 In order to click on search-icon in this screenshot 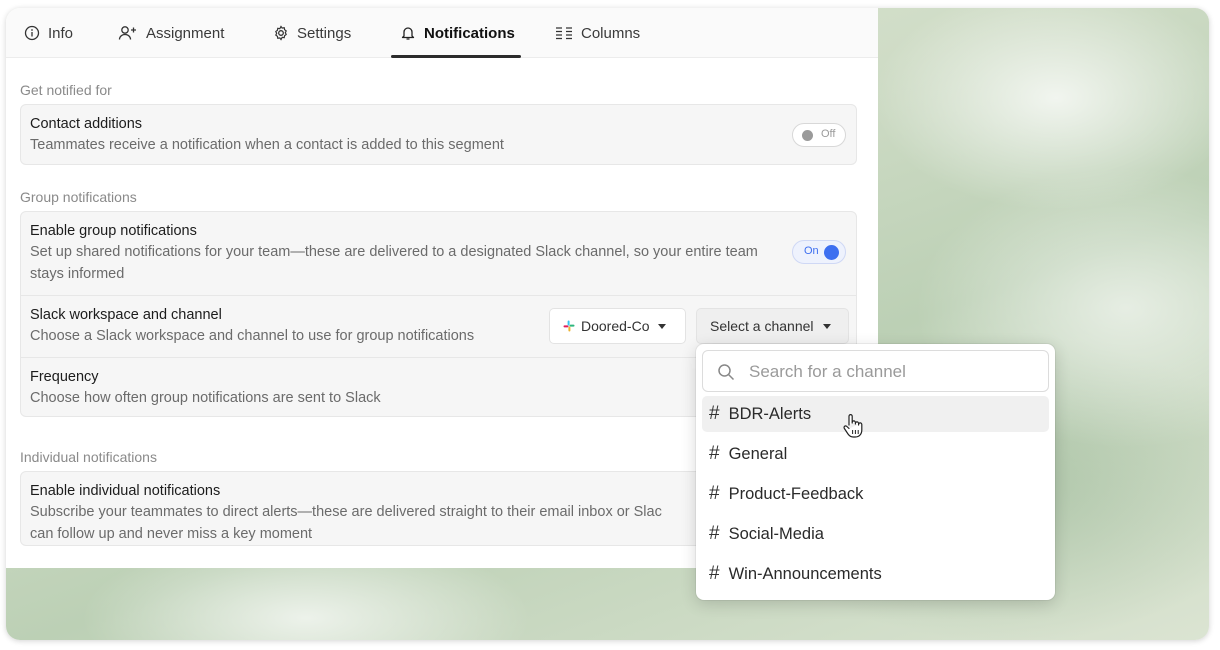, I will do `click(726, 374)`.